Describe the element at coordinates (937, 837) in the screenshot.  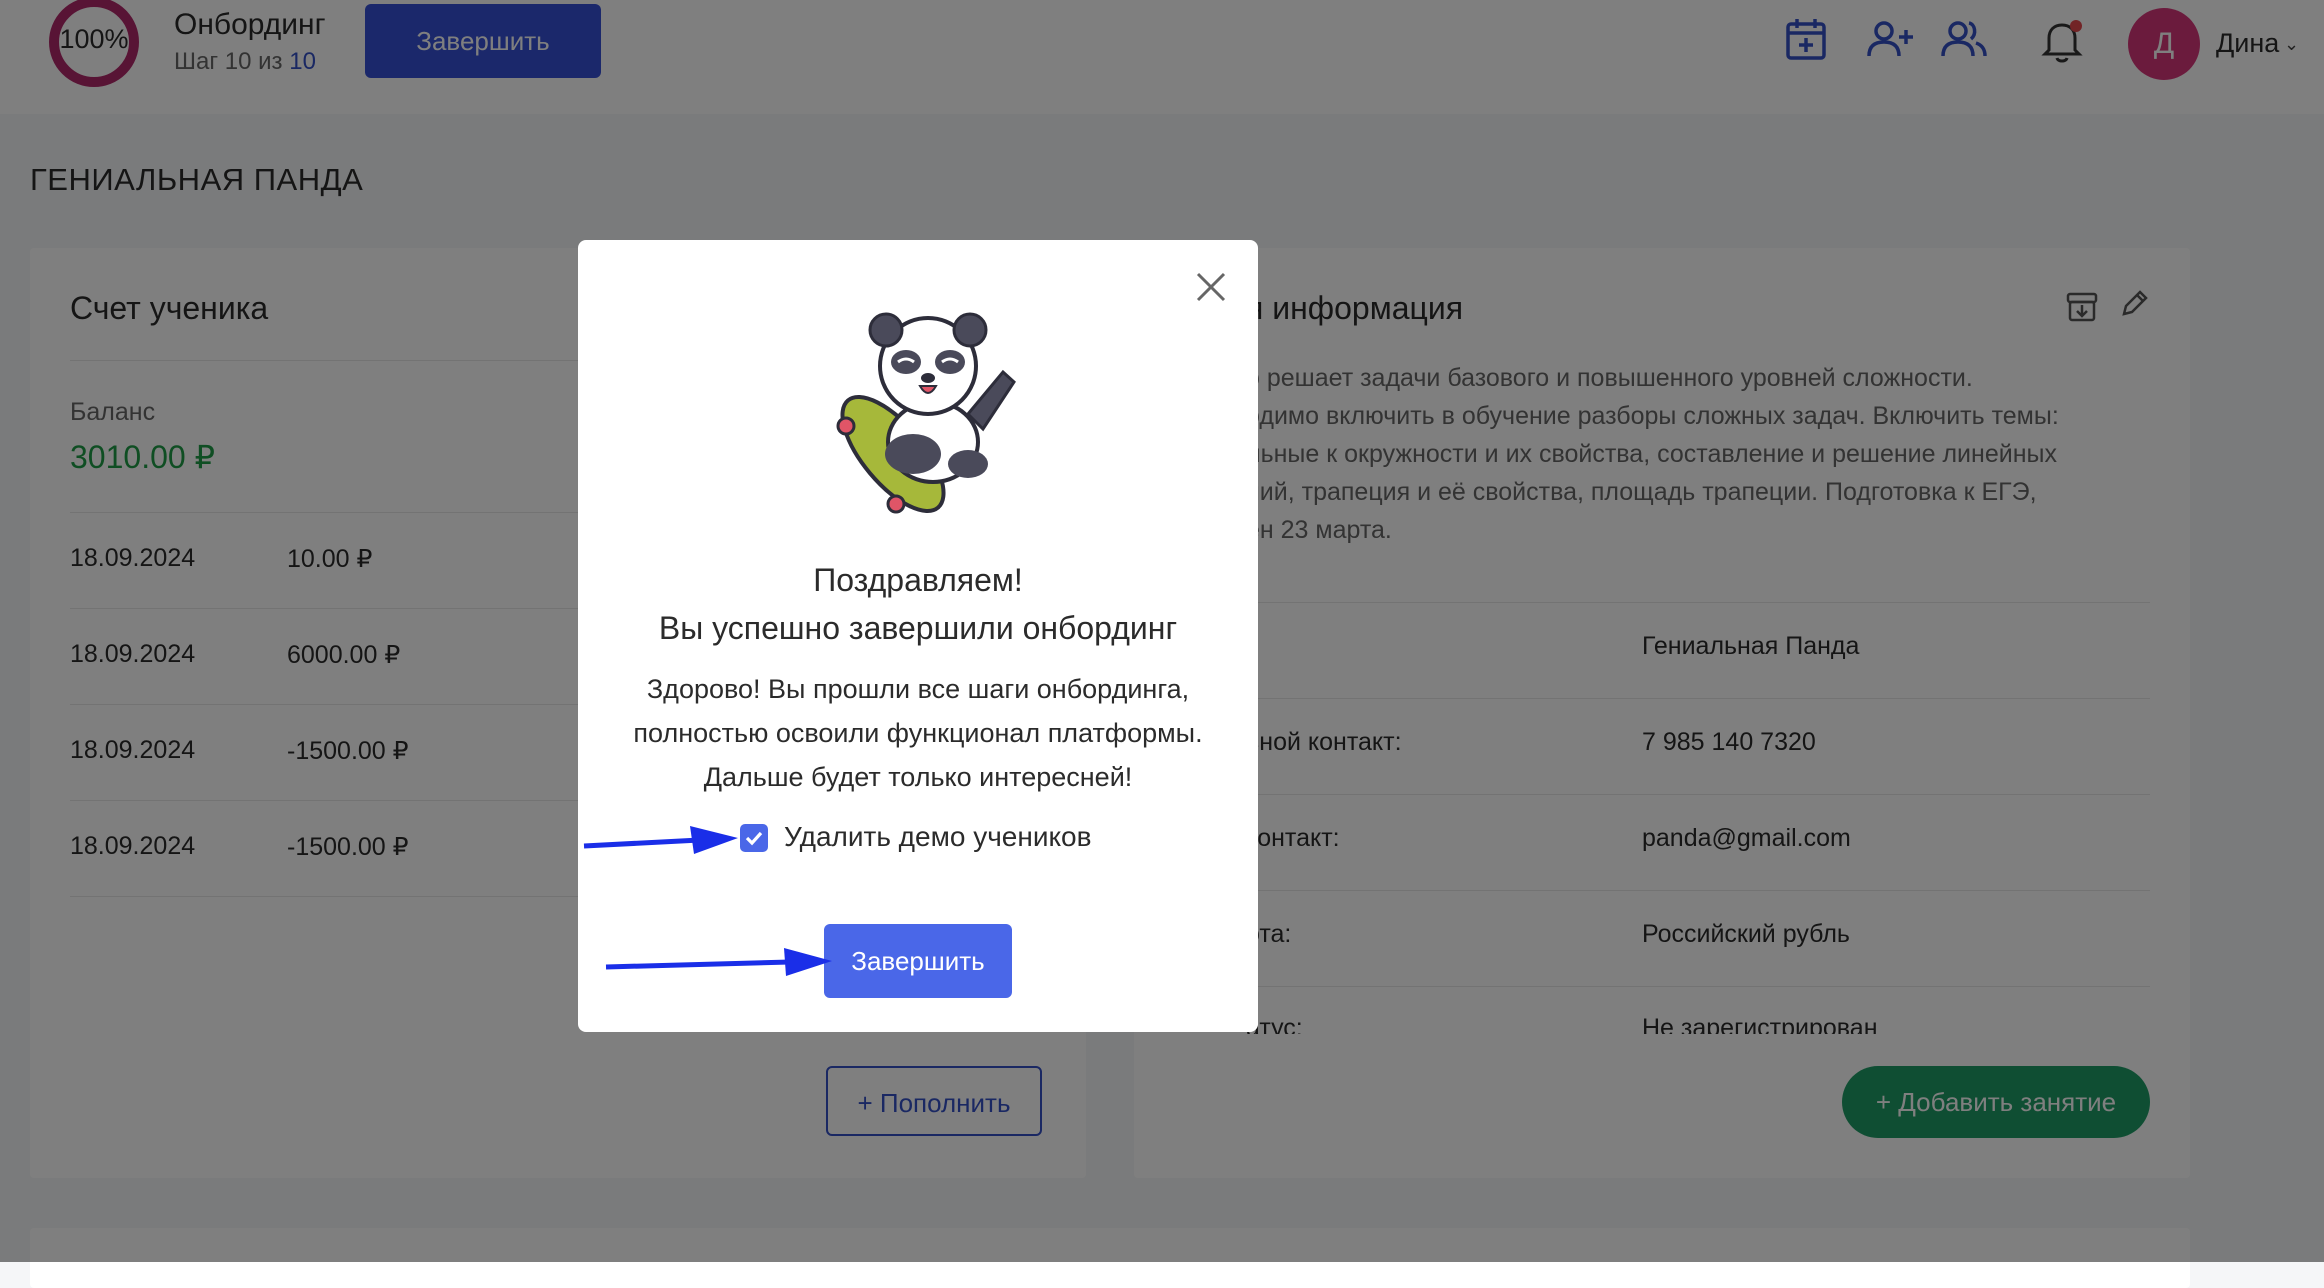
I see `delete-demo-students-label: Удалить демо учеников` at that location.